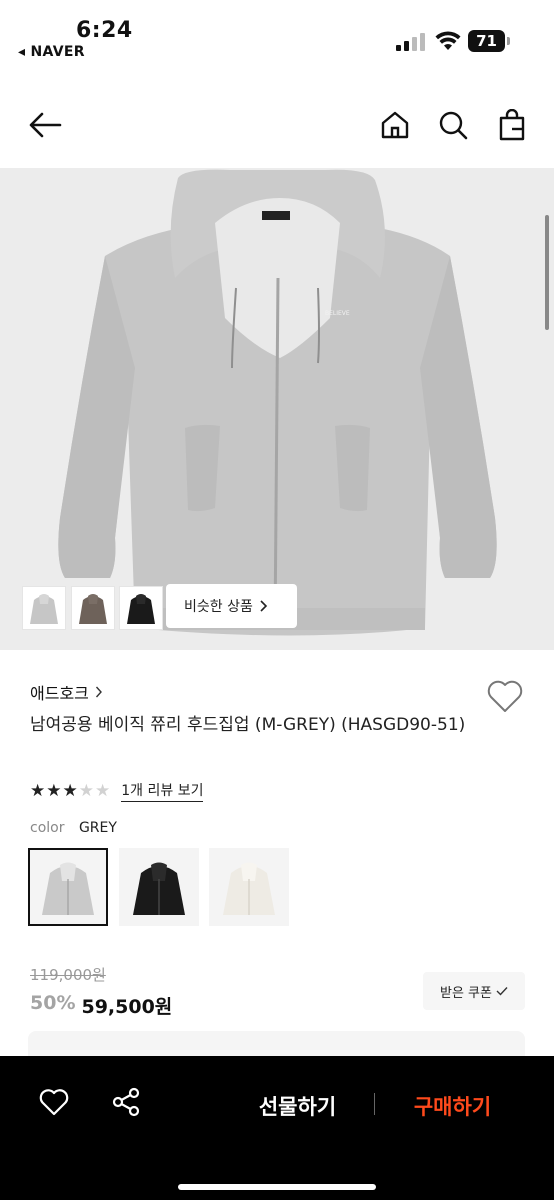 This screenshot has height=1200, width=554. Describe the element at coordinates (162, 791) in the screenshot. I see `review-link: 1개 리뷰 보기` at that location.